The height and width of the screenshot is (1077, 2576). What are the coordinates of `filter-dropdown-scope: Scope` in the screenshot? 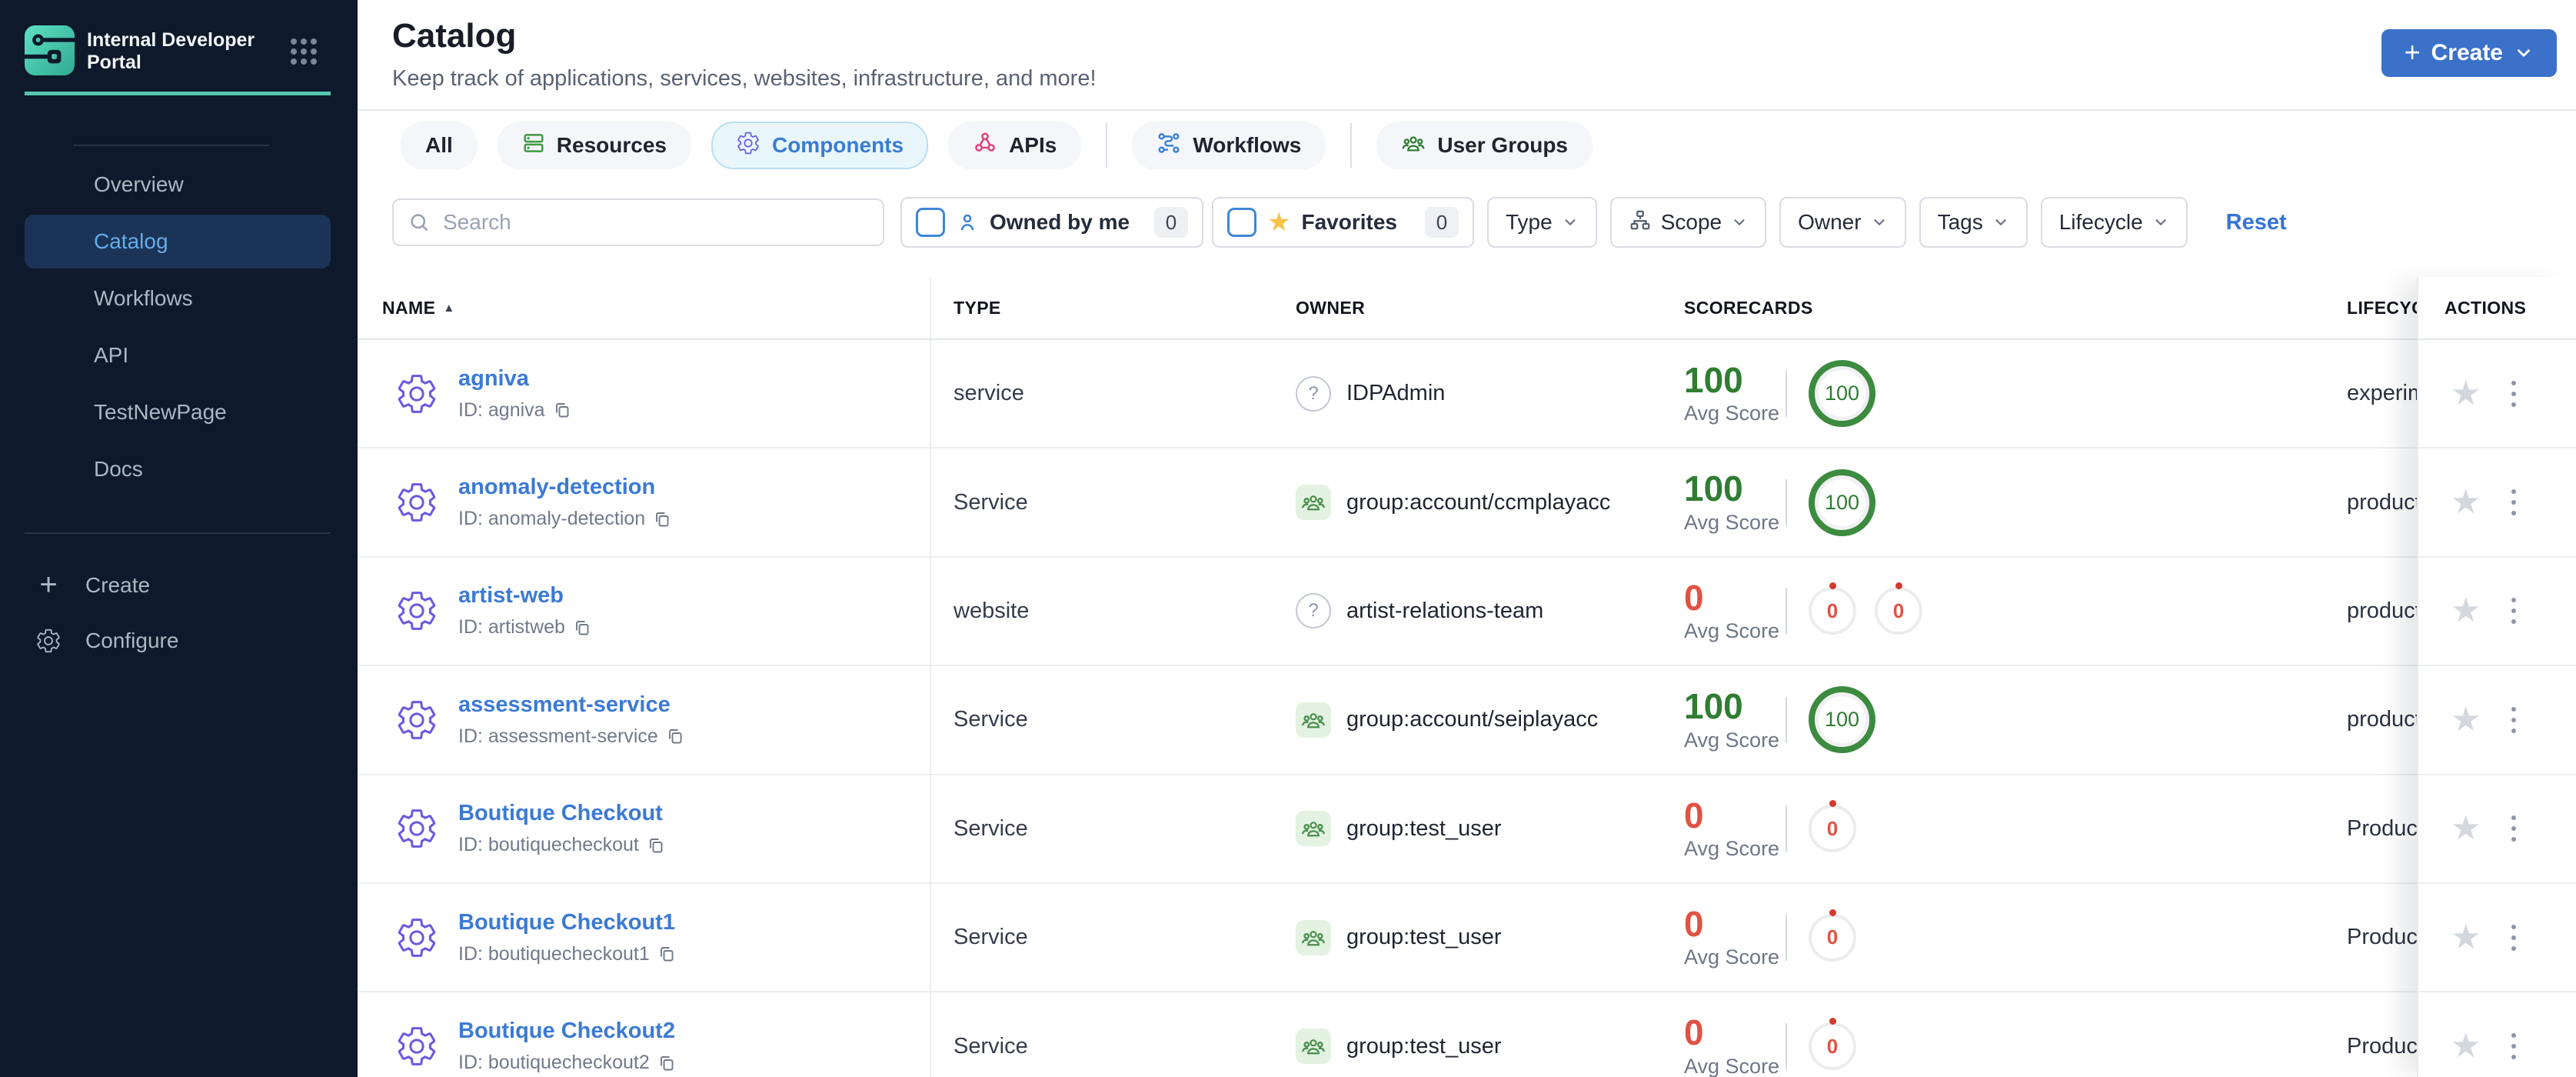 It's located at (1688, 222).